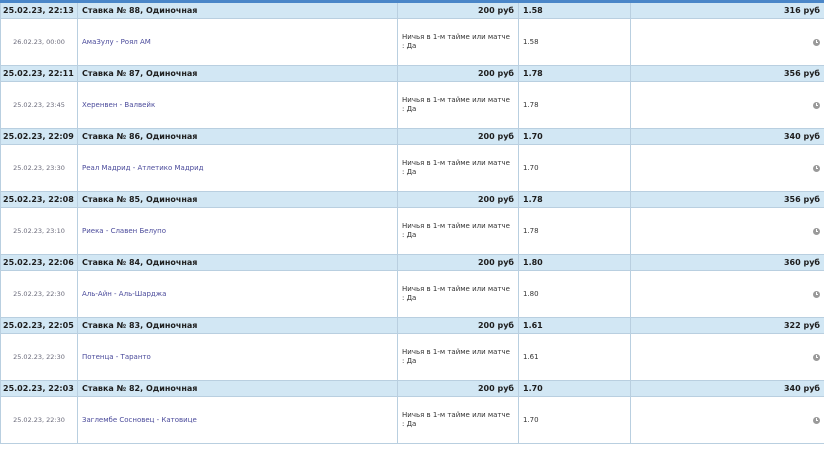 The image size is (824, 449). I want to click on bet-title: Ставка № 88, Одиночная, so click(237, 11).